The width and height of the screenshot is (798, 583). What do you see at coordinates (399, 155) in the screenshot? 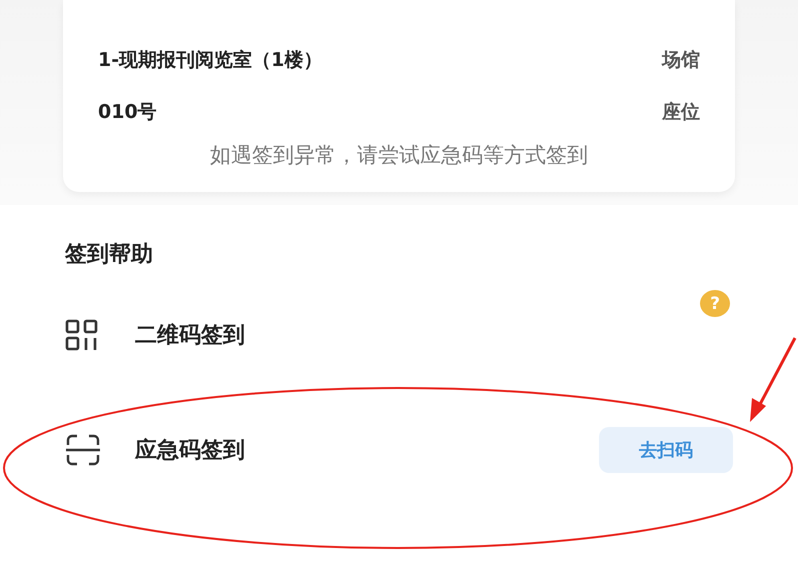
I see `notice-text: 如遇签到异常，请尝试应急码等方式签到` at bounding box center [399, 155].